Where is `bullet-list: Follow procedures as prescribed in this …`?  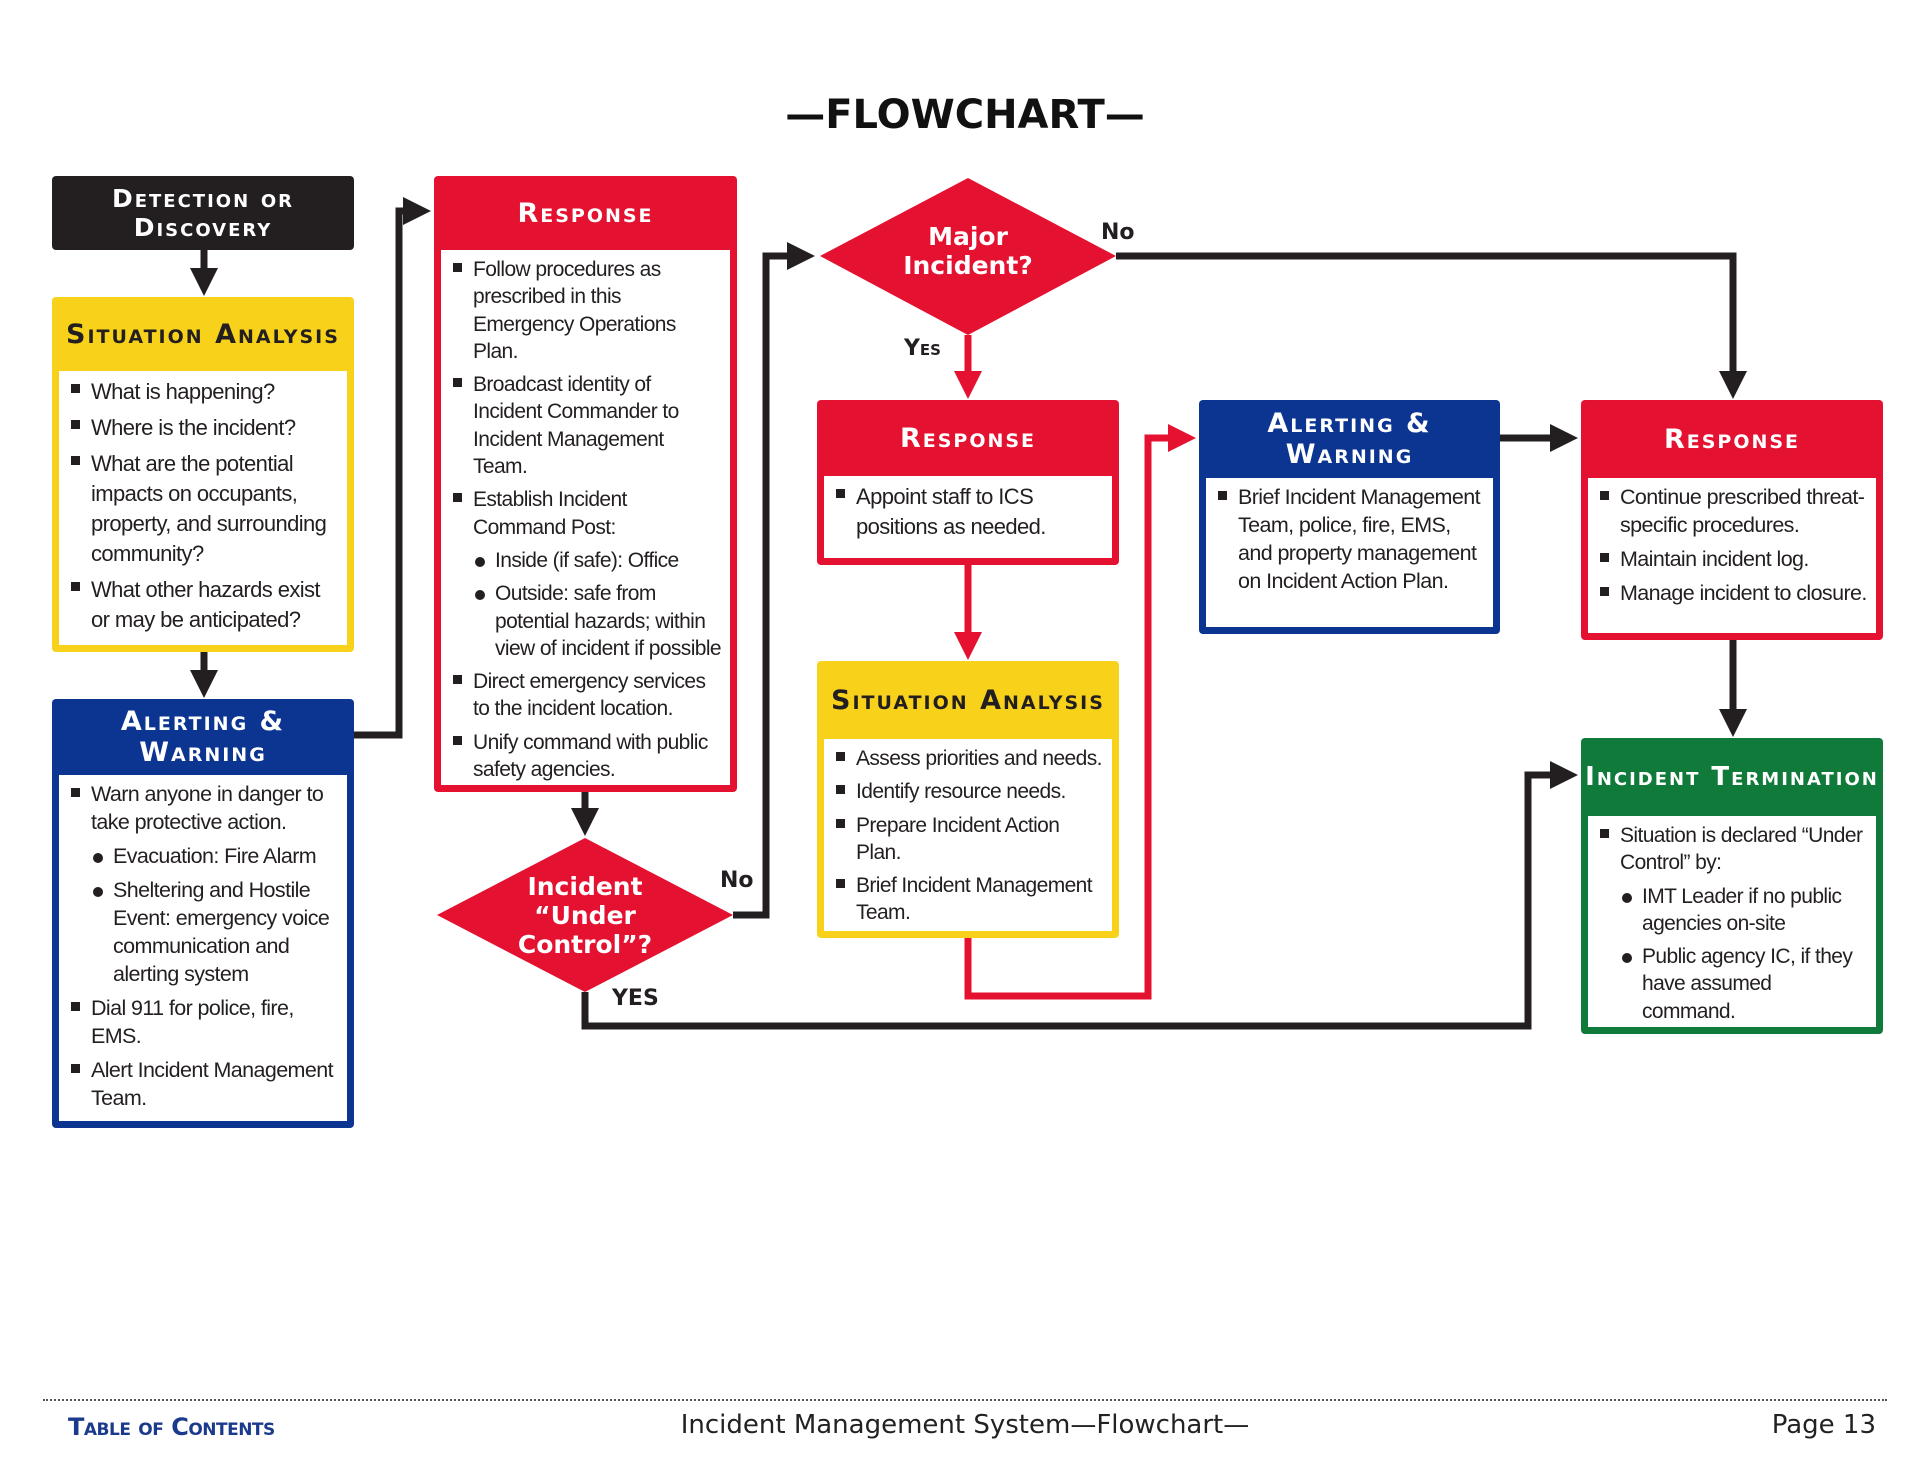
bullet-list: Follow procedures as prescribed in this … is located at coordinates (587, 519).